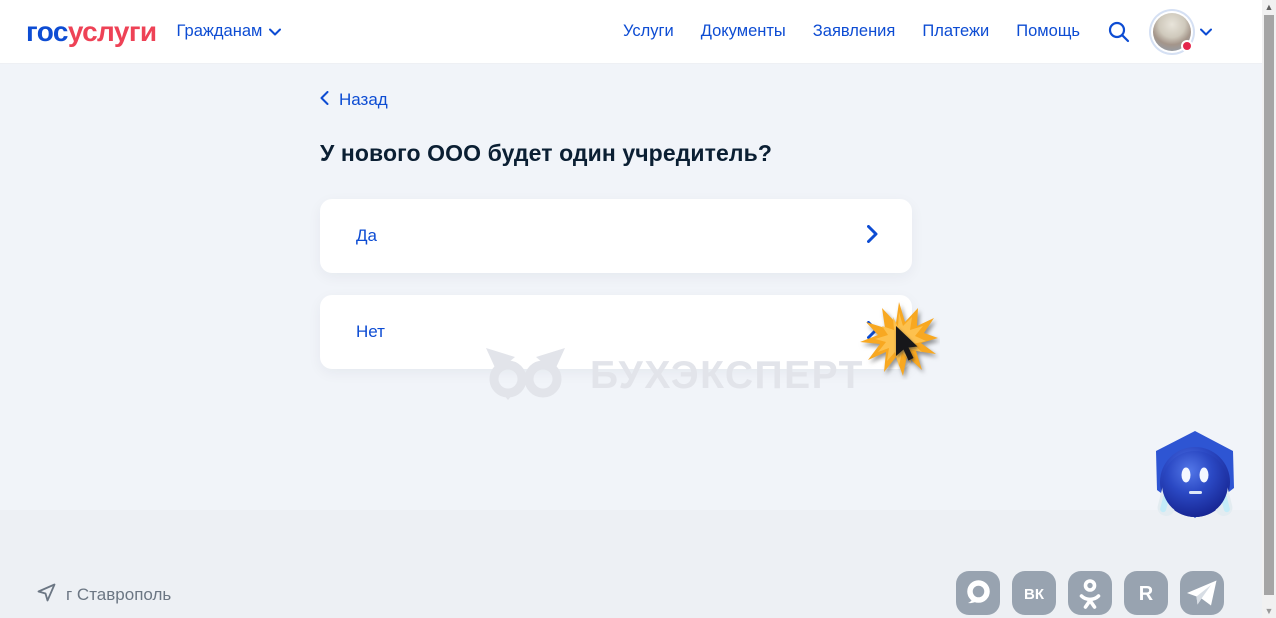 The image size is (1276, 618). I want to click on messenger-icon, so click(978, 593).